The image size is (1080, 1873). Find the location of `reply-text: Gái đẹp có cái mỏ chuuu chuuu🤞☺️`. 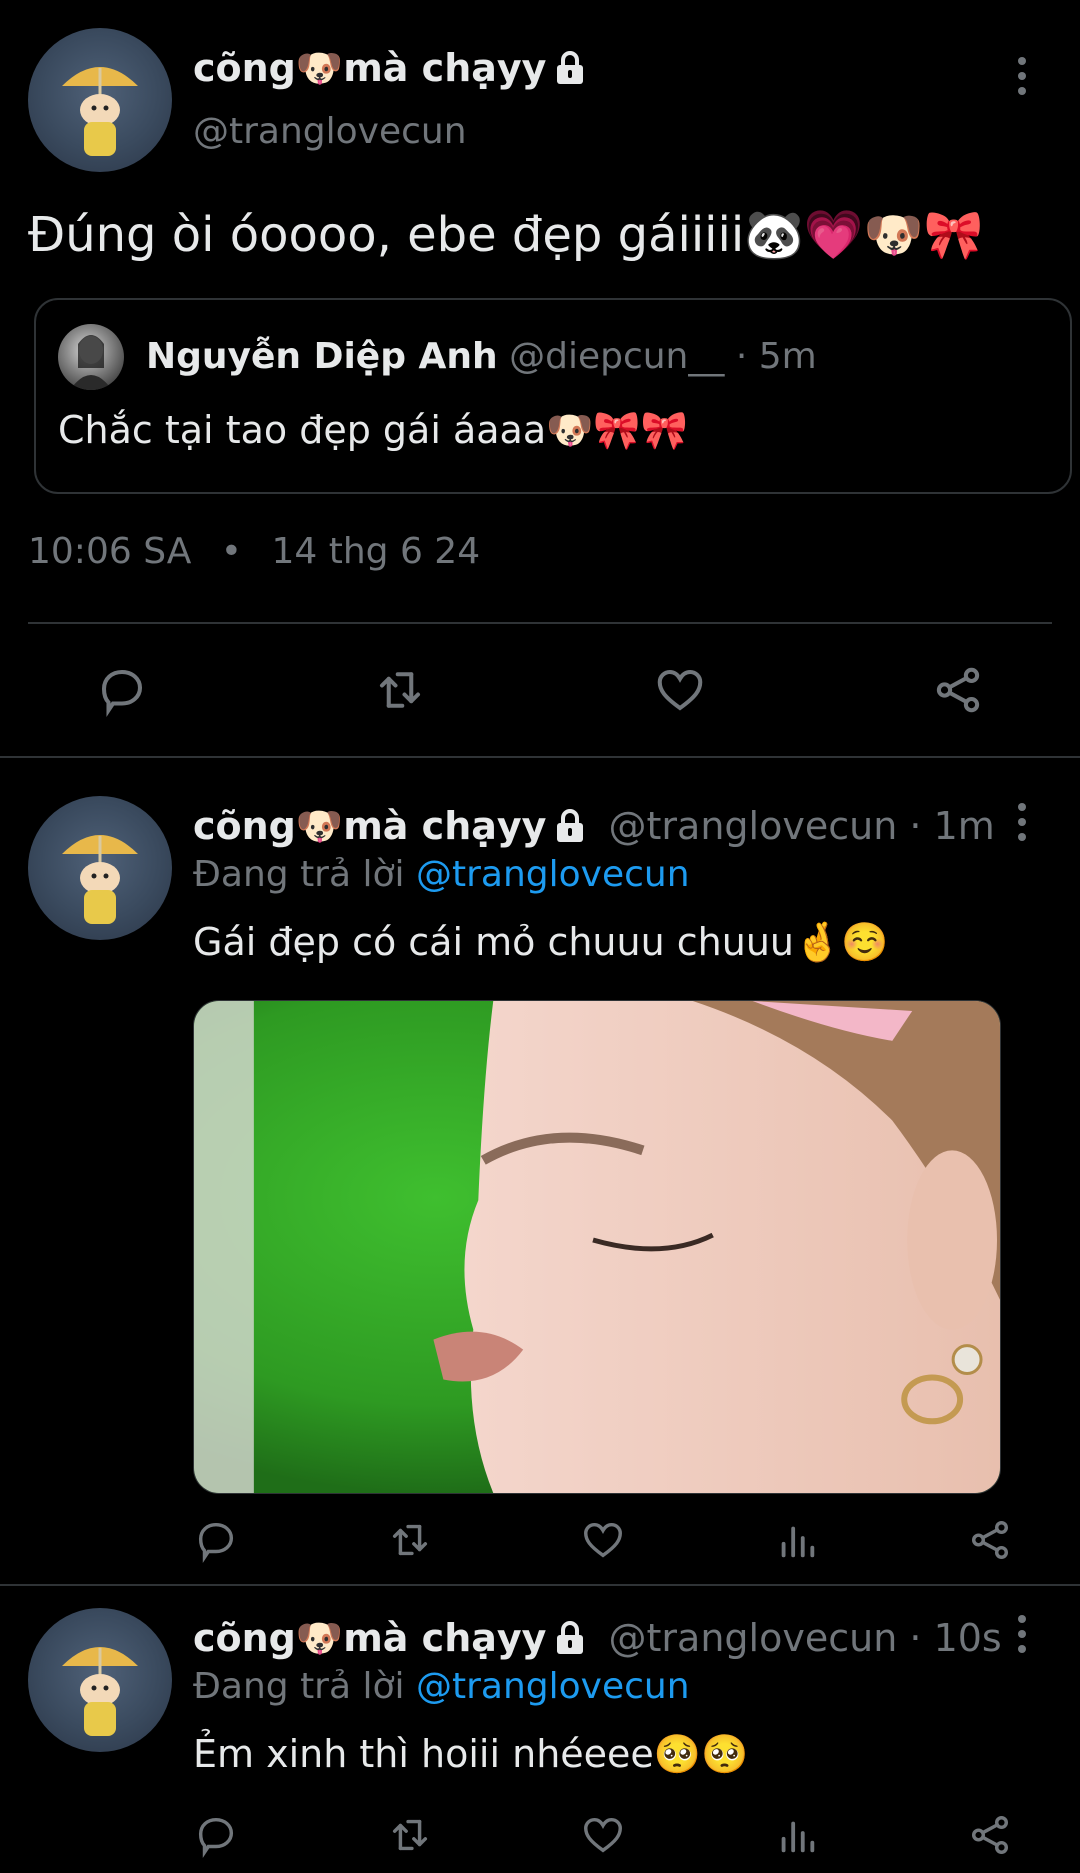

reply-text: Gái đẹp có cái mỏ chuuu chuuu🤞☺️ is located at coordinates (541, 942).